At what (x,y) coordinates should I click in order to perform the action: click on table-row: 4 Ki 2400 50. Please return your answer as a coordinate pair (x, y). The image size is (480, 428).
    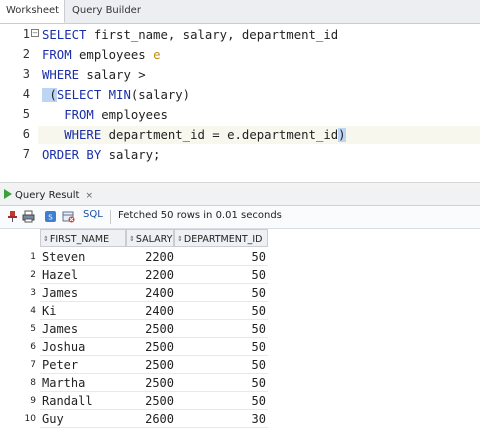
    Looking at the image, I should click on (134, 311).